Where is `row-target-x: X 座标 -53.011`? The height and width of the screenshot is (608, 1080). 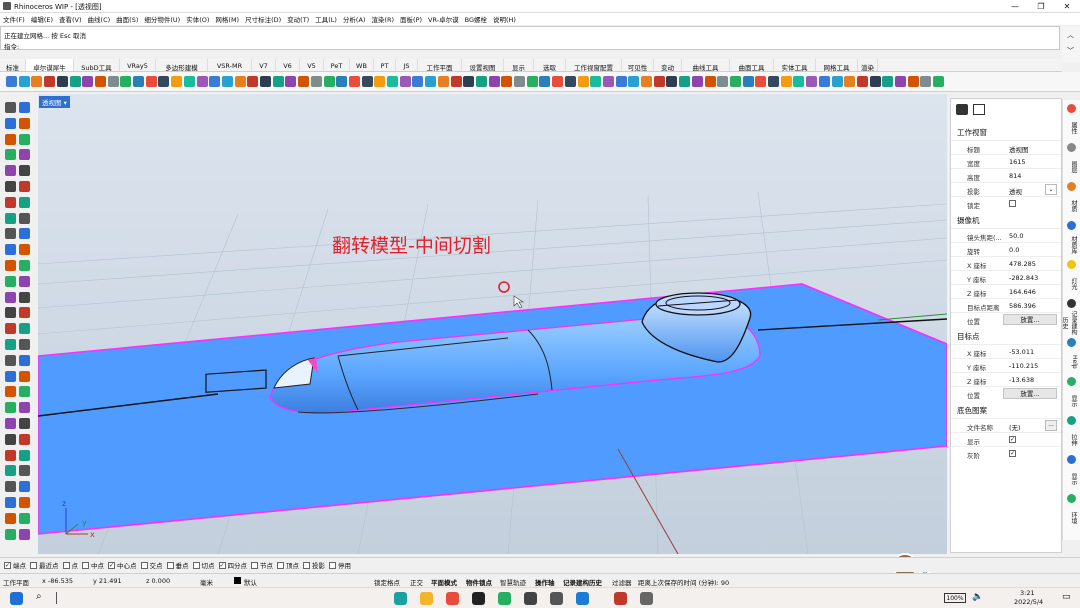 row-target-x: X 座标 -53.011 is located at coordinates (1006, 351).